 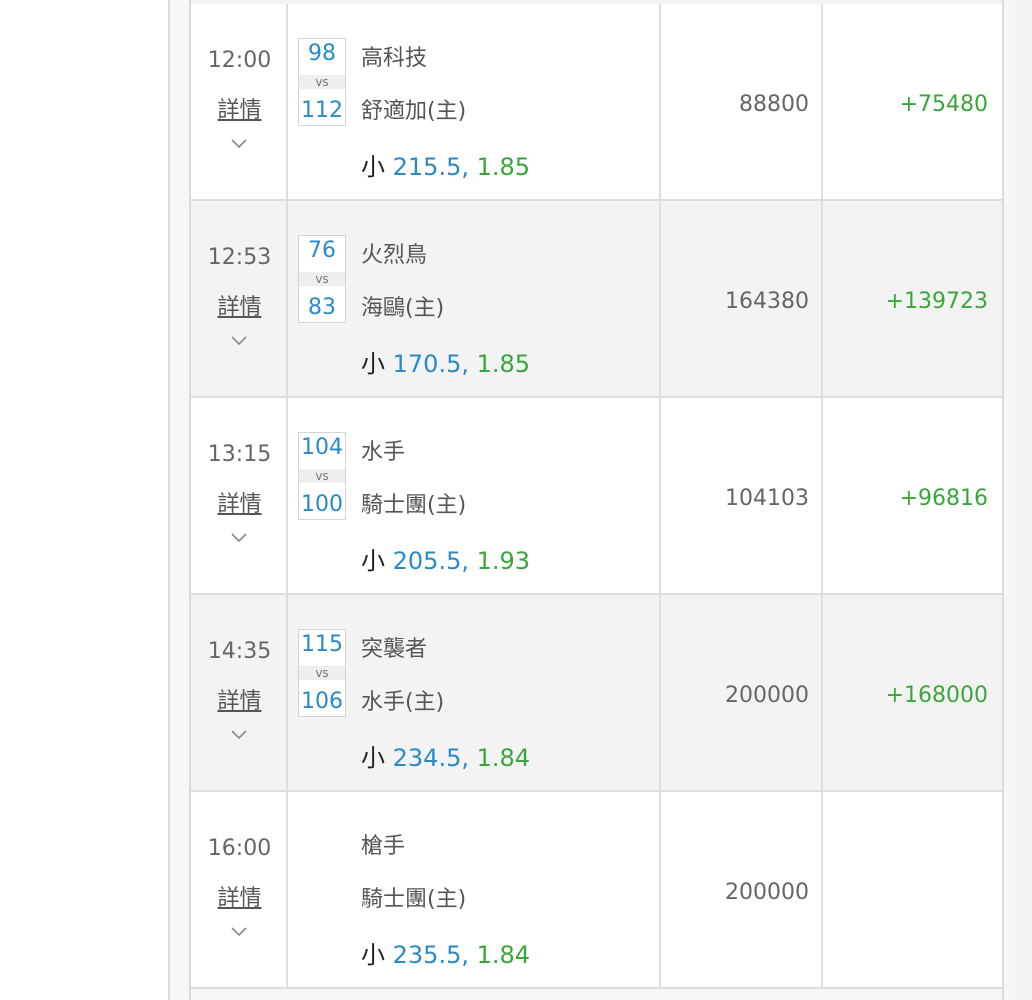 What do you see at coordinates (430, 364) in the screenshot?
I see `bet-line: 170.5,` at bounding box center [430, 364].